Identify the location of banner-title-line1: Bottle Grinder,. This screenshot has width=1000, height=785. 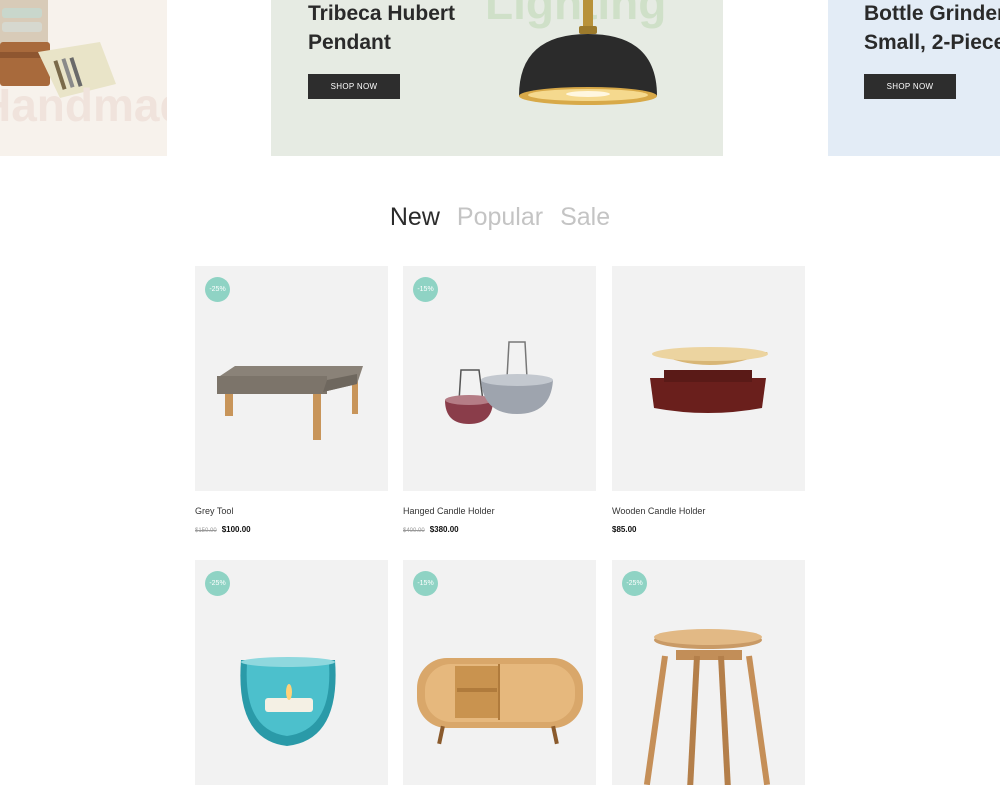
(932, 13).